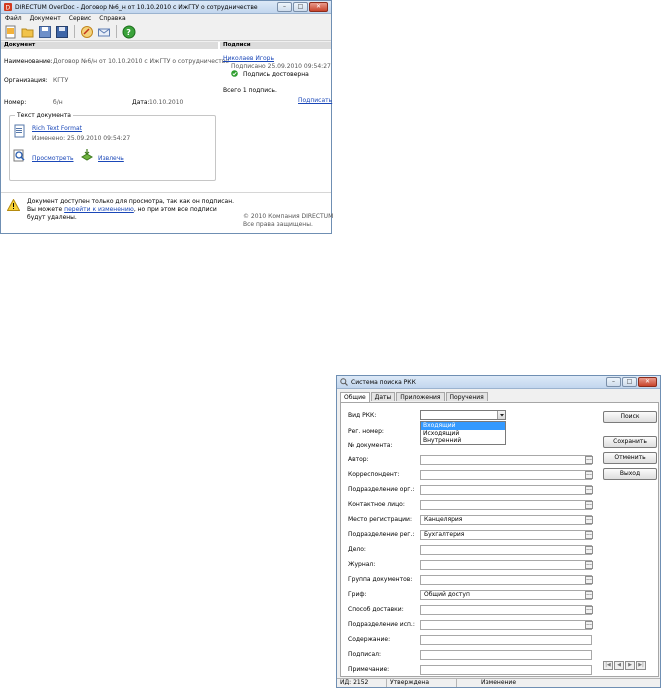 Image resolution: width=661 pixels, height=688 pixels. Describe the element at coordinates (111, 158) in the screenshot. I see `extract-link: Извлечь` at that location.